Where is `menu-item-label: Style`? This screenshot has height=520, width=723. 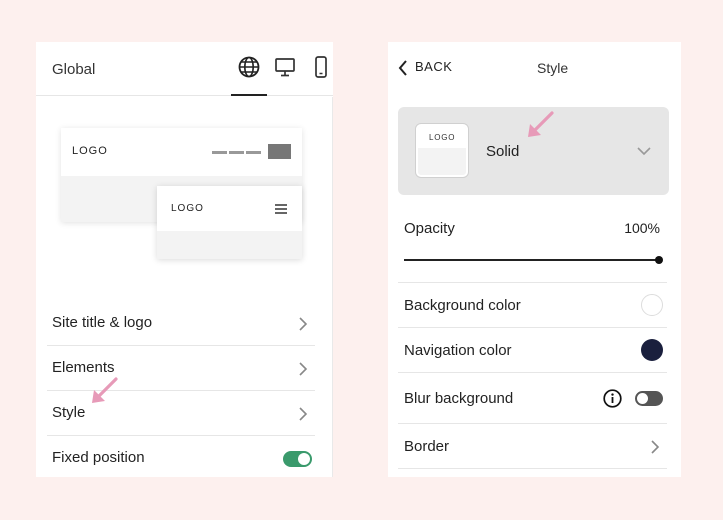 menu-item-label: Style is located at coordinates (69, 412).